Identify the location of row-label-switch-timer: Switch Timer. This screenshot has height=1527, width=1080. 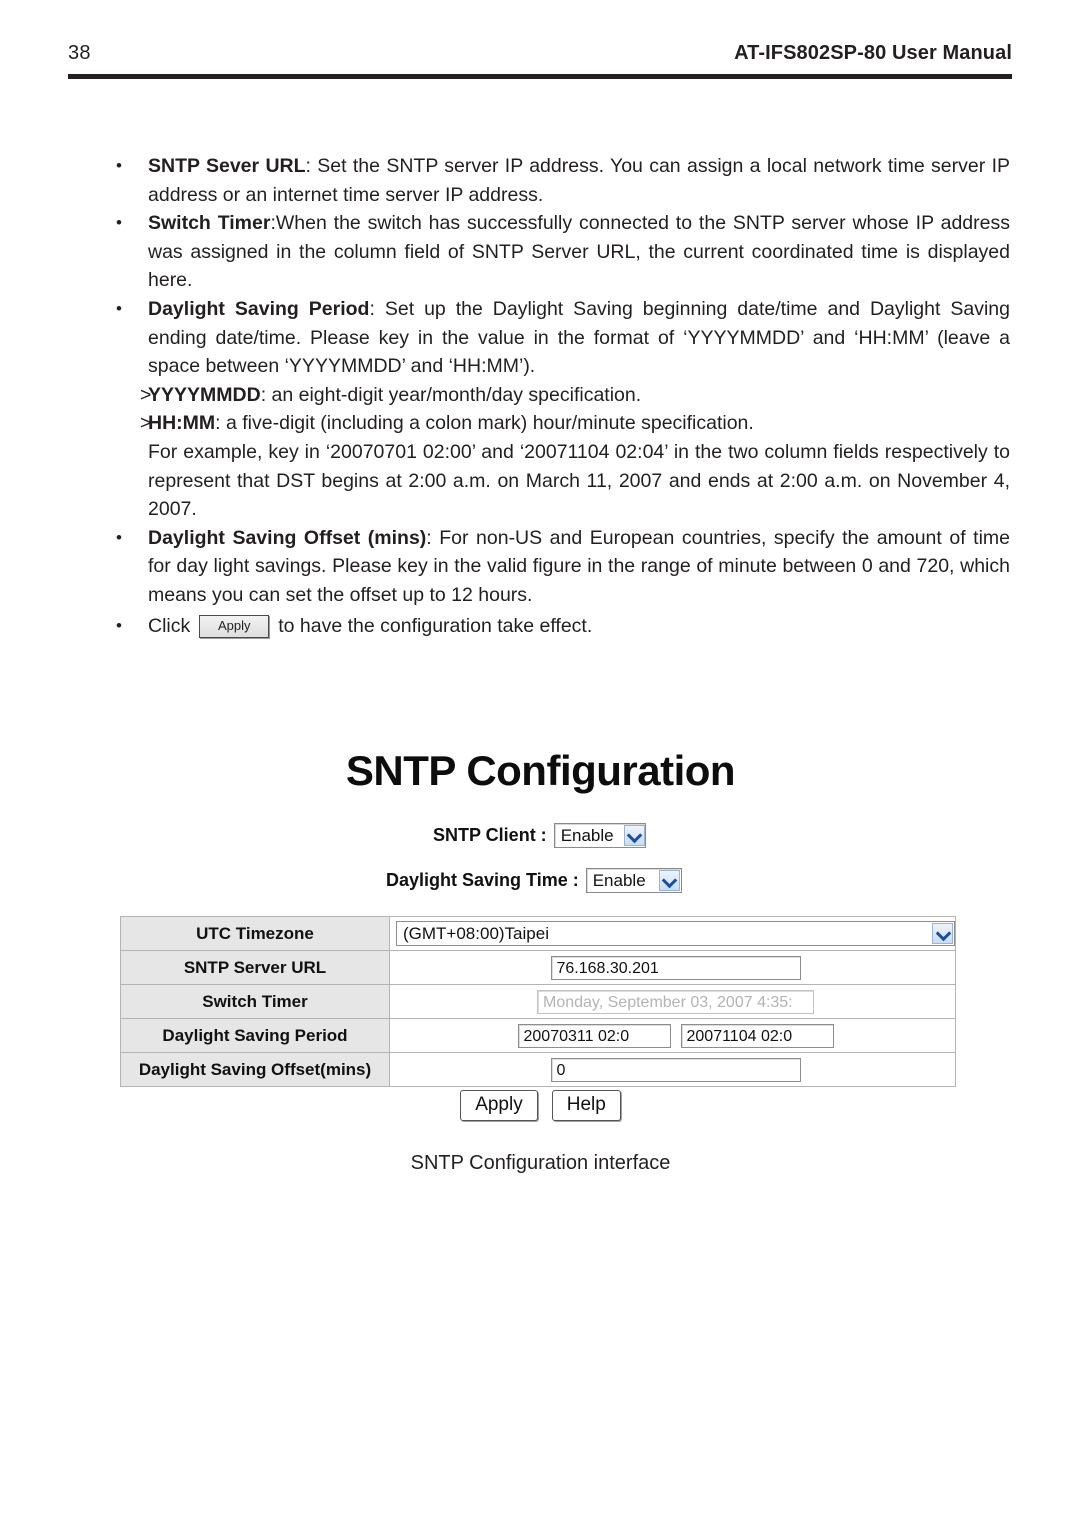
(255, 1001).